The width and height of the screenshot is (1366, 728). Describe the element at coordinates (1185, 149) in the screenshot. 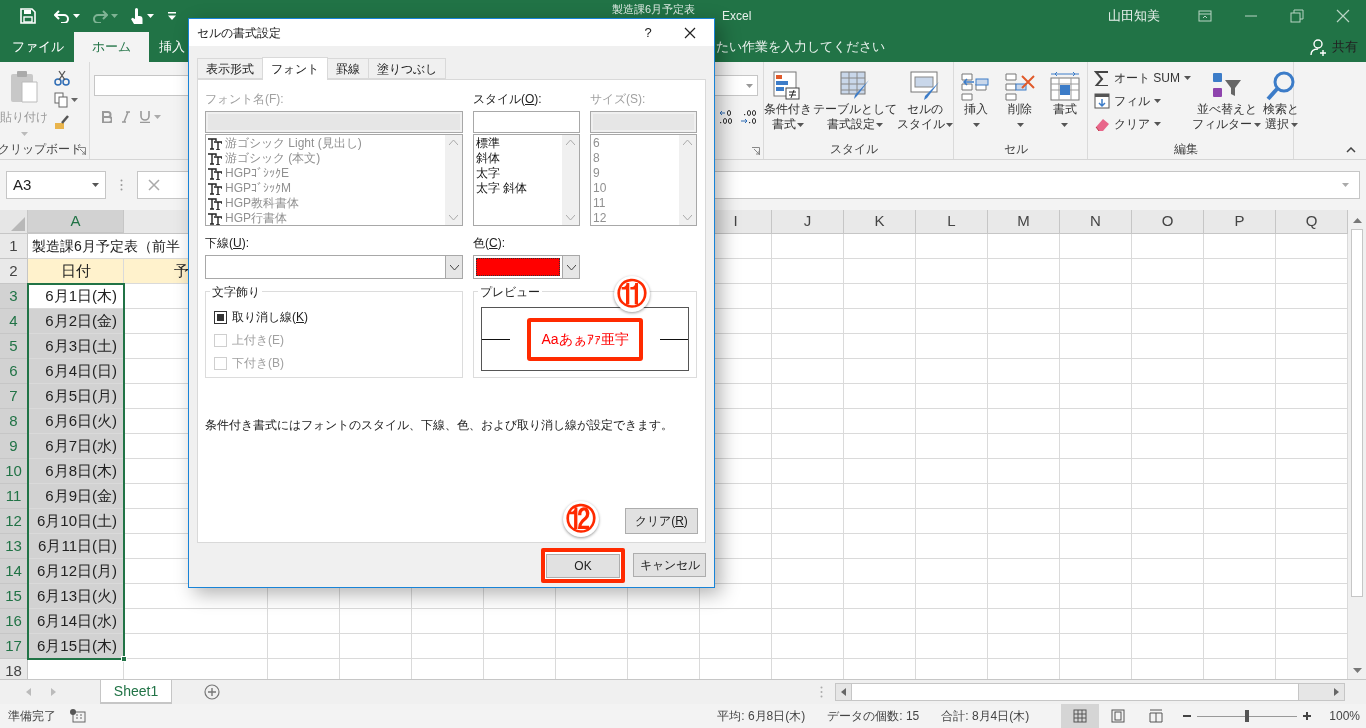

I see `group-label: 編集` at that location.